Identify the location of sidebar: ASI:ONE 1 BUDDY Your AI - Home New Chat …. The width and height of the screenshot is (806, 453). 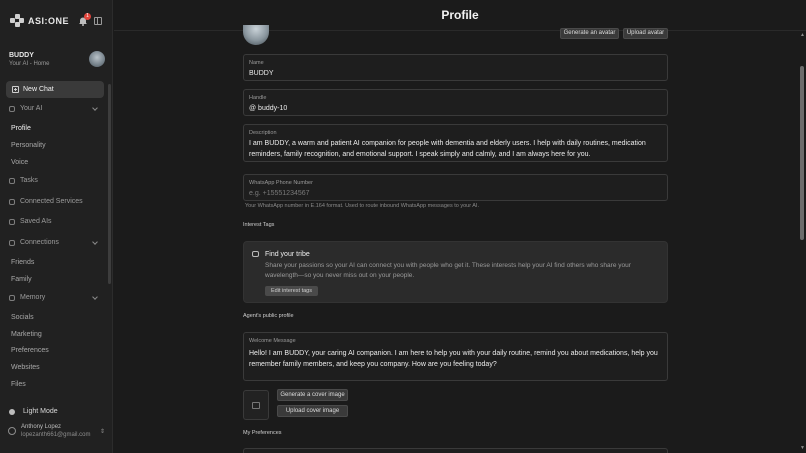
(56, 226).